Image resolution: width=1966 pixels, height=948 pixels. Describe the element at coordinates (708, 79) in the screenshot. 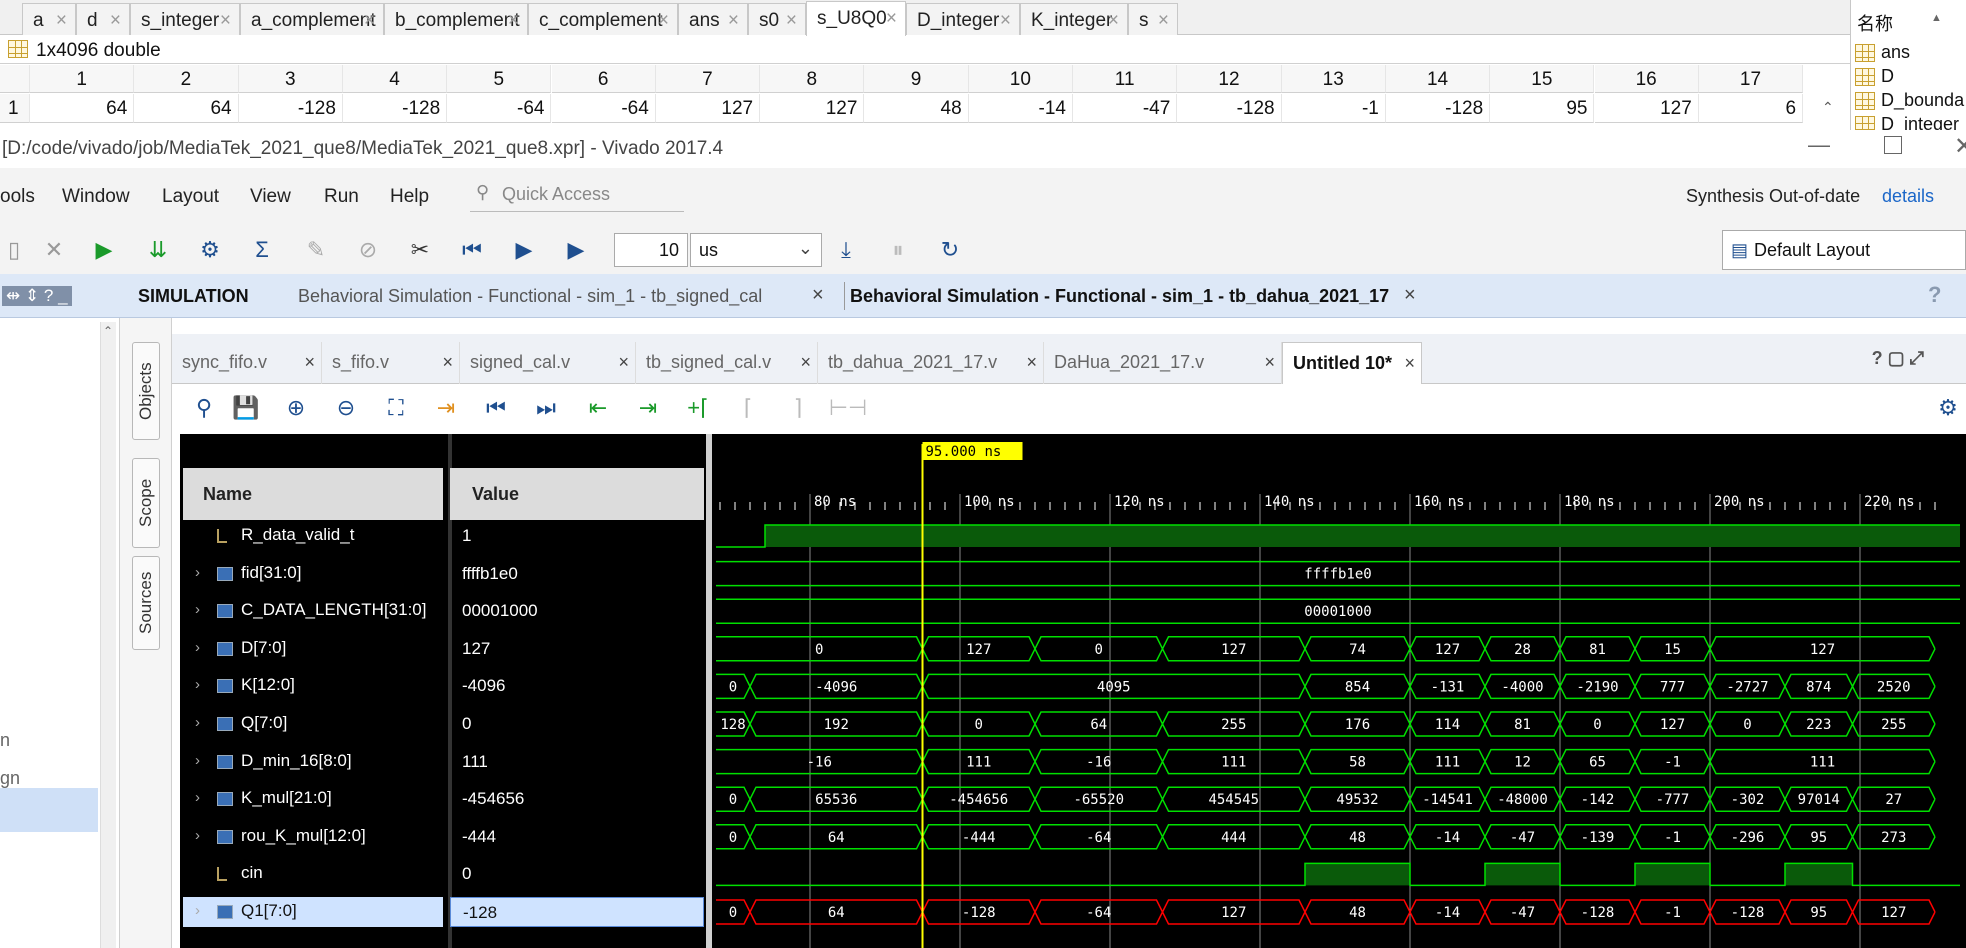

I see `column-header: 7` at that location.